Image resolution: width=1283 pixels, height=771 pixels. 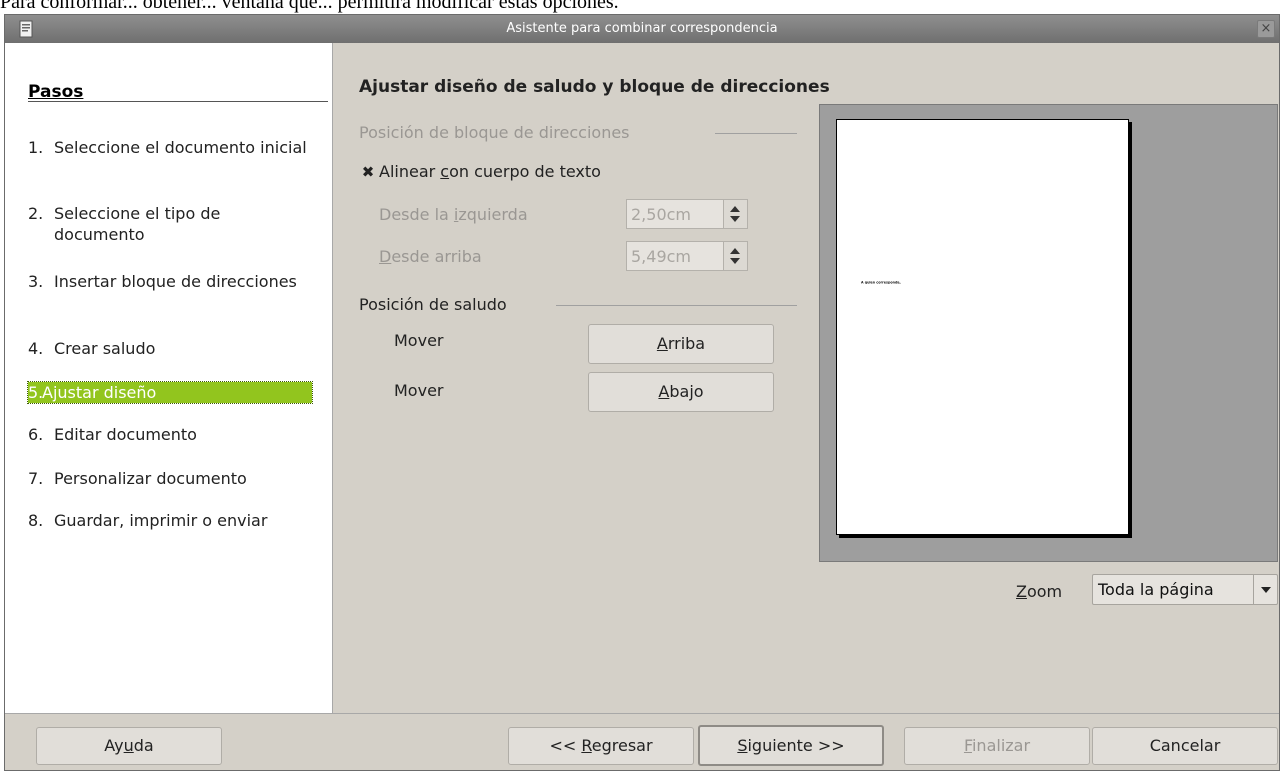 What do you see at coordinates (494, 132) in the screenshot?
I see `address-block-group-title: Posición de bloque de direcciones` at bounding box center [494, 132].